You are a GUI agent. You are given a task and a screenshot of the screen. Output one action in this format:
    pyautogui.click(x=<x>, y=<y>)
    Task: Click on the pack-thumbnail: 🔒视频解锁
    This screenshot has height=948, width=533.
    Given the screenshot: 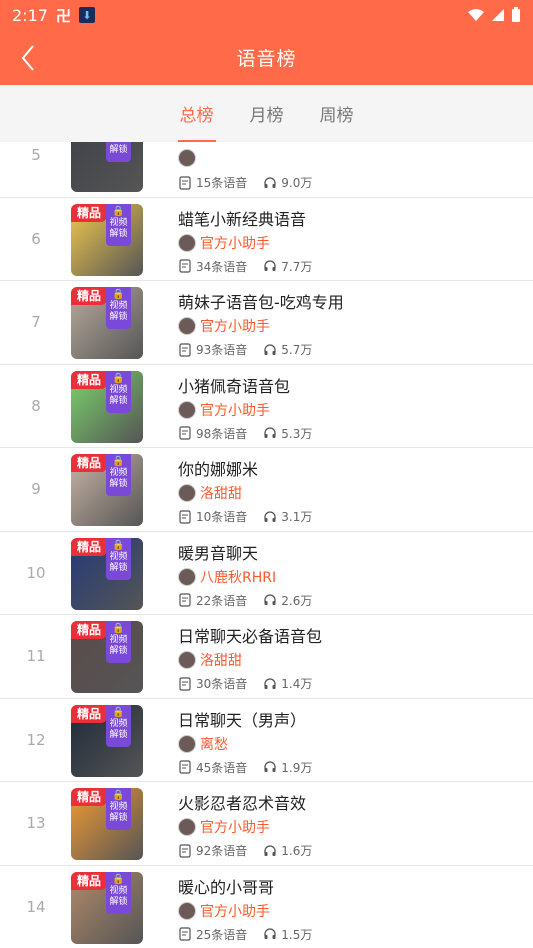 What is the action you would take?
    pyautogui.click(x=107, y=167)
    